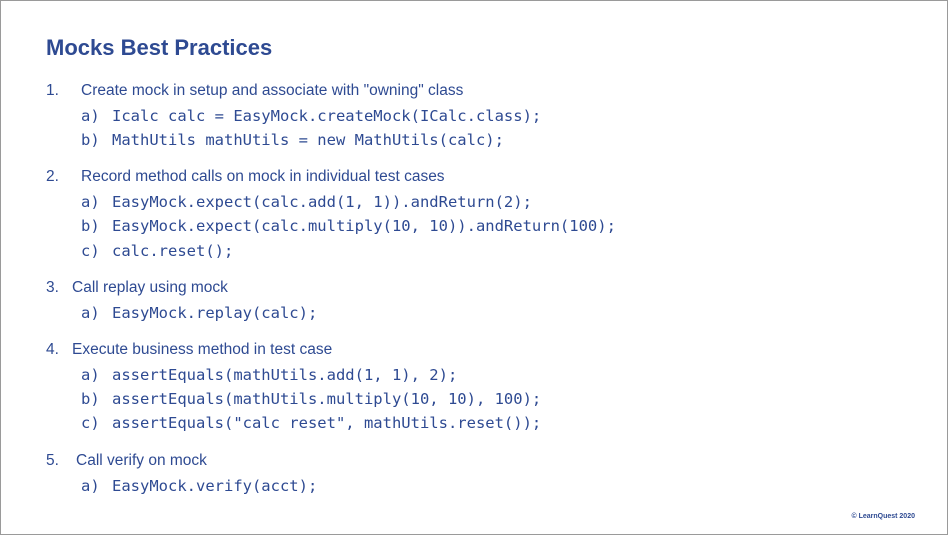 This screenshot has width=948, height=535. I want to click on item-3-sub-a-letter: a), so click(90, 313).